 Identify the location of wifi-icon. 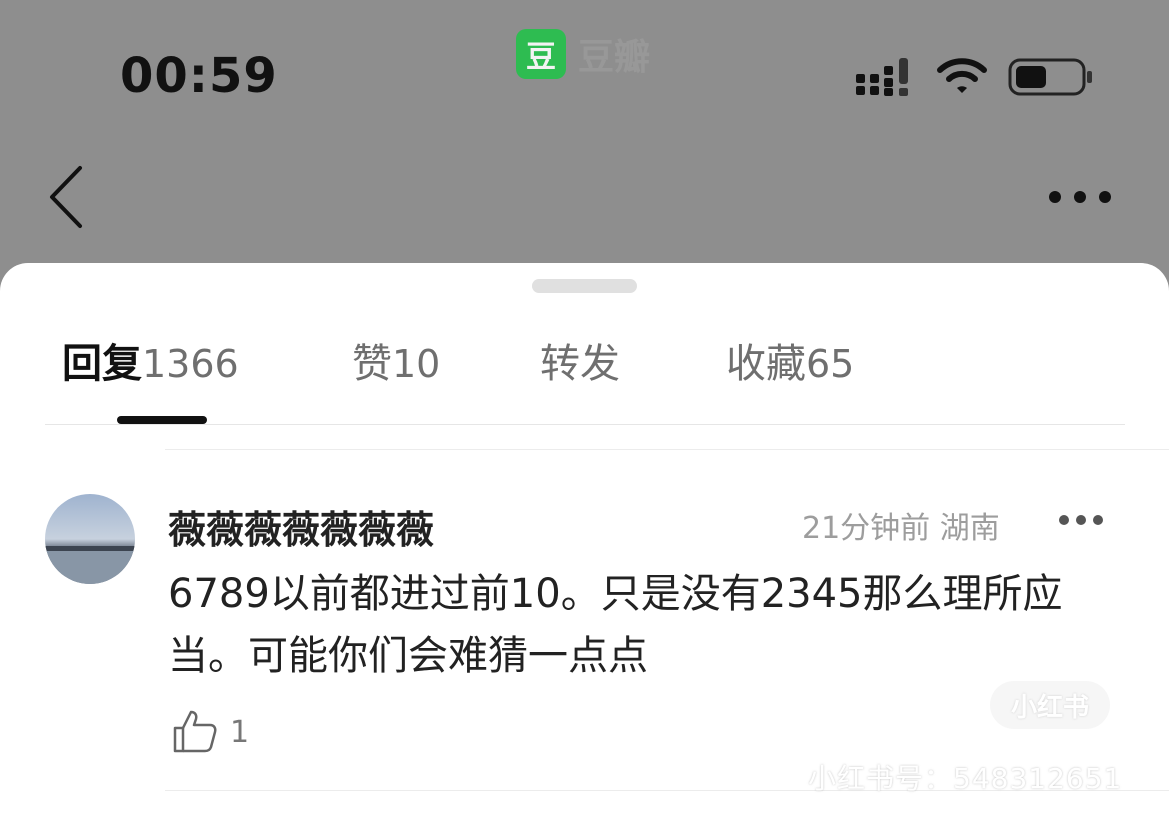
(962, 75).